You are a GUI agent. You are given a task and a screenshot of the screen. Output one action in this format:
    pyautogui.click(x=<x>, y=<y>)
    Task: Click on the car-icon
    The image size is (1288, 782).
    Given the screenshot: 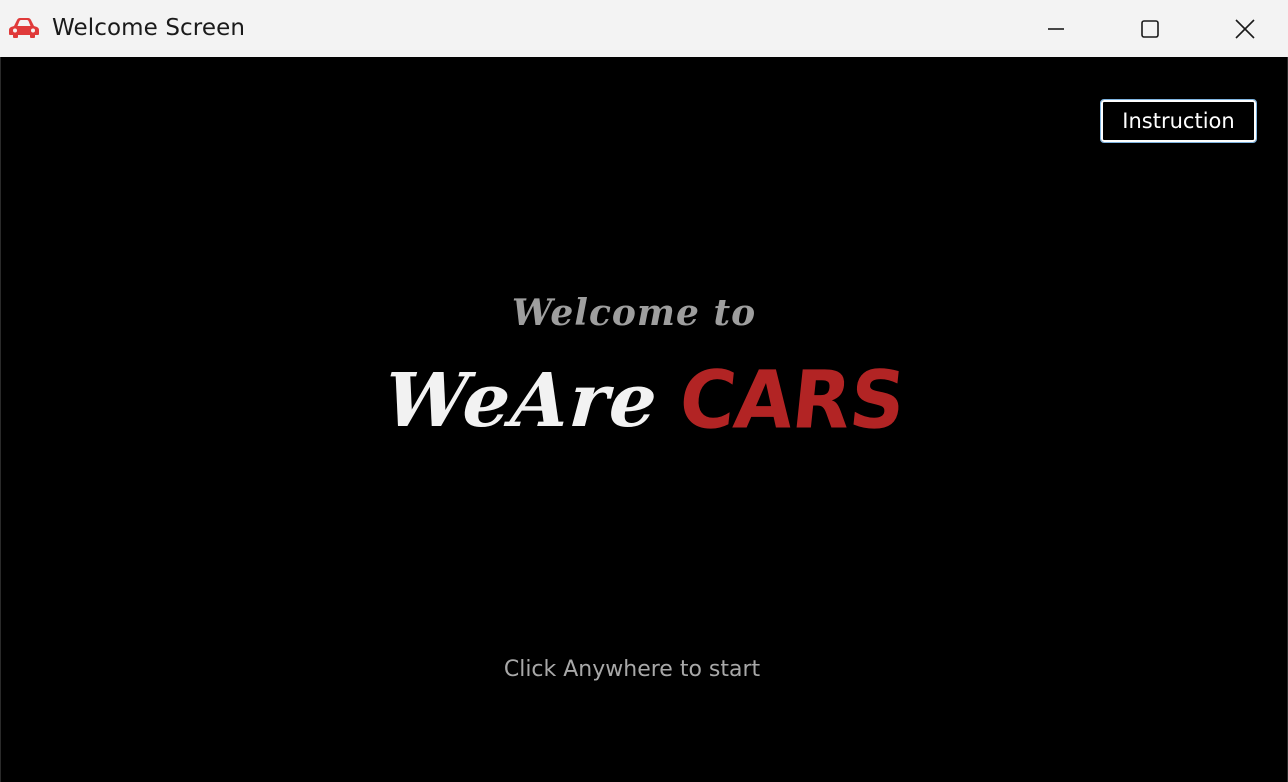 What is the action you would take?
    pyautogui.click(x=24, y=28)
    